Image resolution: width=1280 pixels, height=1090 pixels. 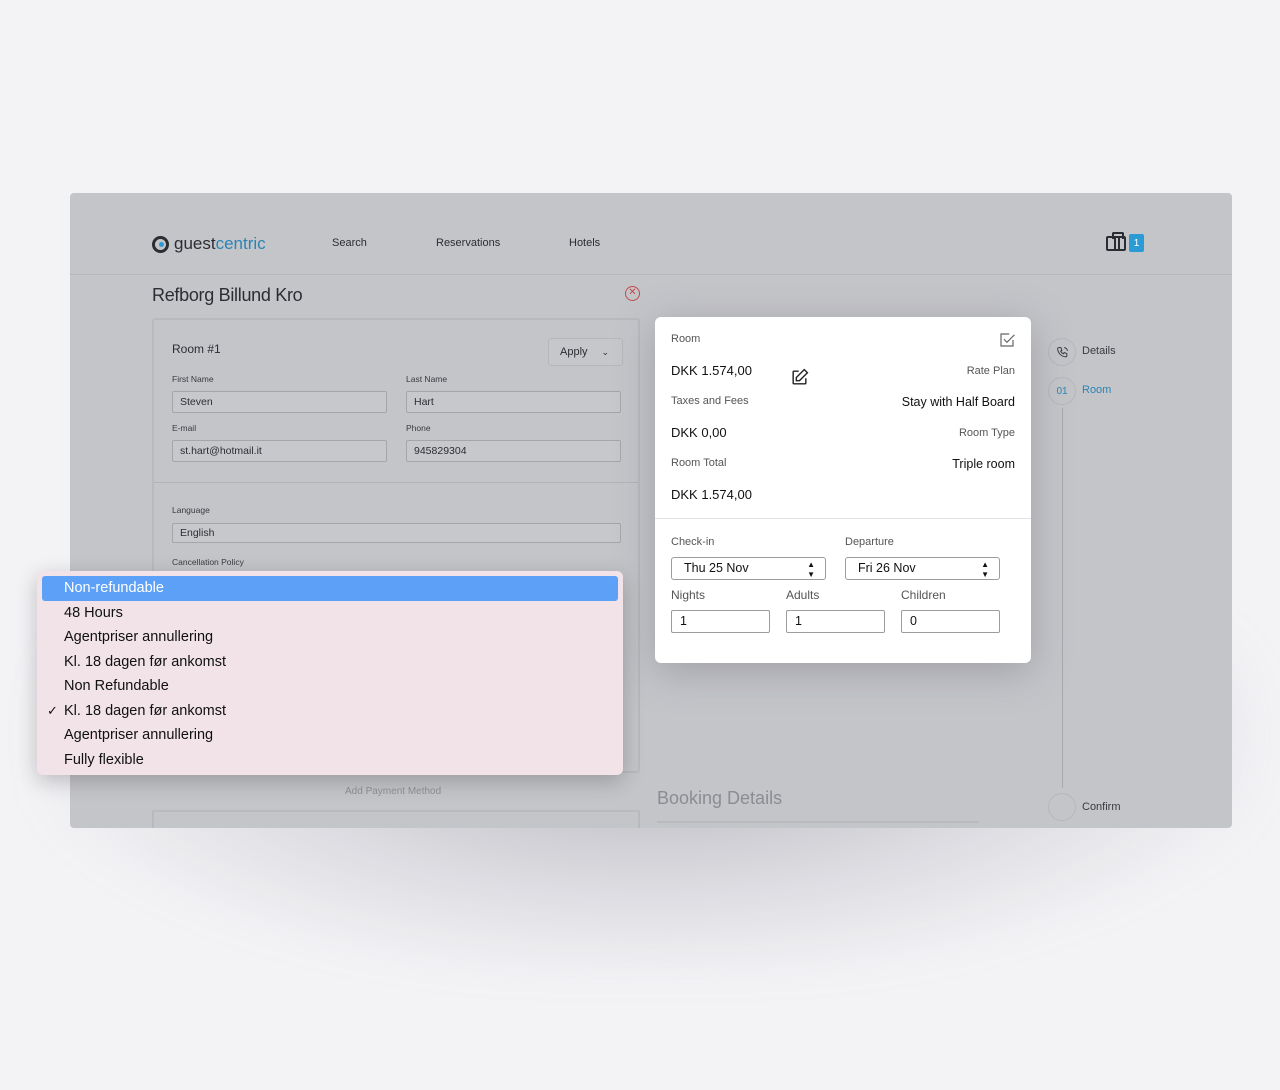 I want to click on rate-plan-label: Rate Plan, so click(x=990, y=371).